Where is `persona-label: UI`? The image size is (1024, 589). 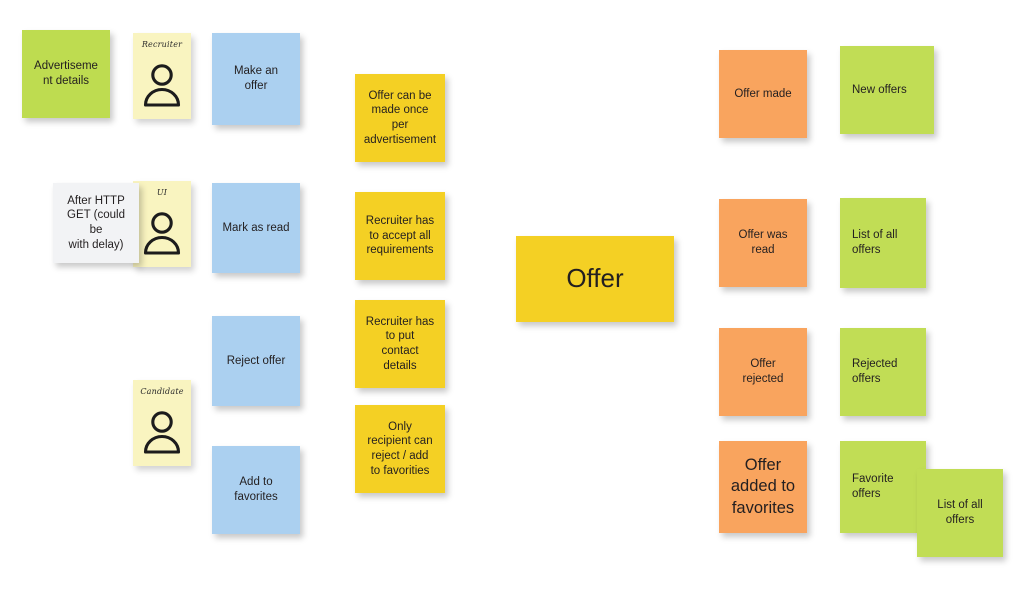
persona-label: UI is located at coordinates (162, 192).